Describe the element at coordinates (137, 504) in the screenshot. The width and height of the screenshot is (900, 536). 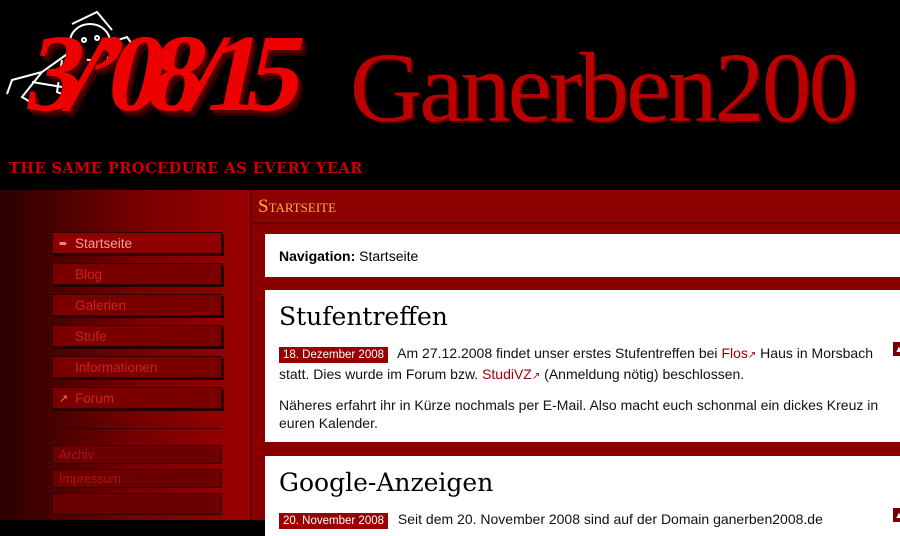
I see `sidebar-item-extra` at that location.